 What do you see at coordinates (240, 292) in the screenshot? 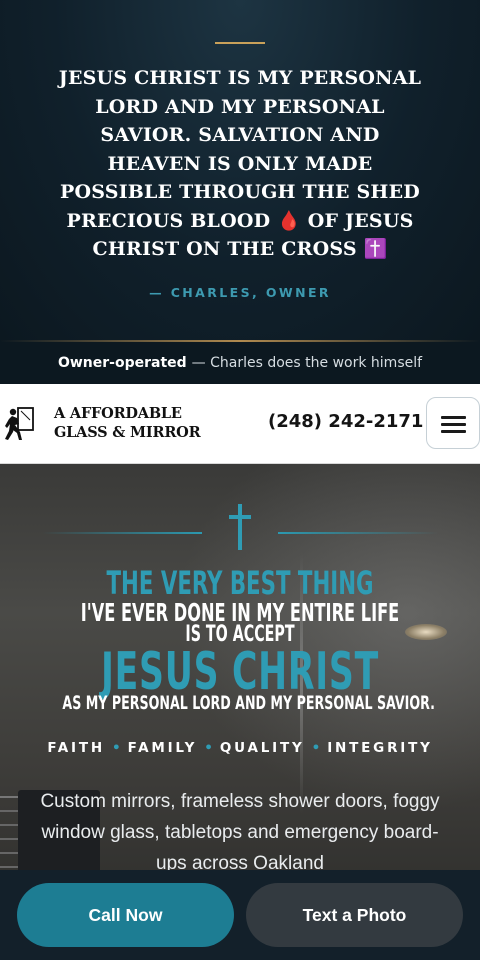
I see `quote-author: — CHARLES, OWNER` at bounding box center [240, 292].